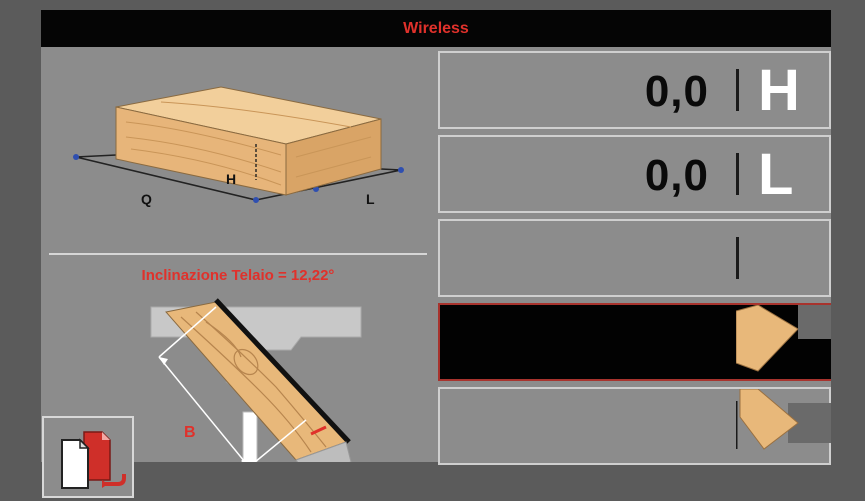 The width and height of the screenshot is (865, 501). I want to click on title-bar: Wireless, so click(436, 28).